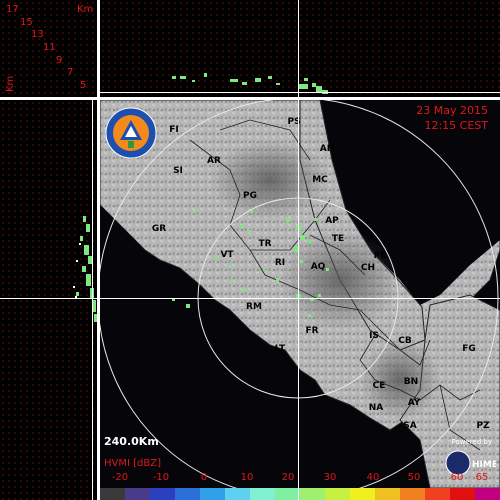  What do you see at coordinates (374, 336) in the screenshot?
I see `city-label-is: IS` at bounding box center [374, 336].